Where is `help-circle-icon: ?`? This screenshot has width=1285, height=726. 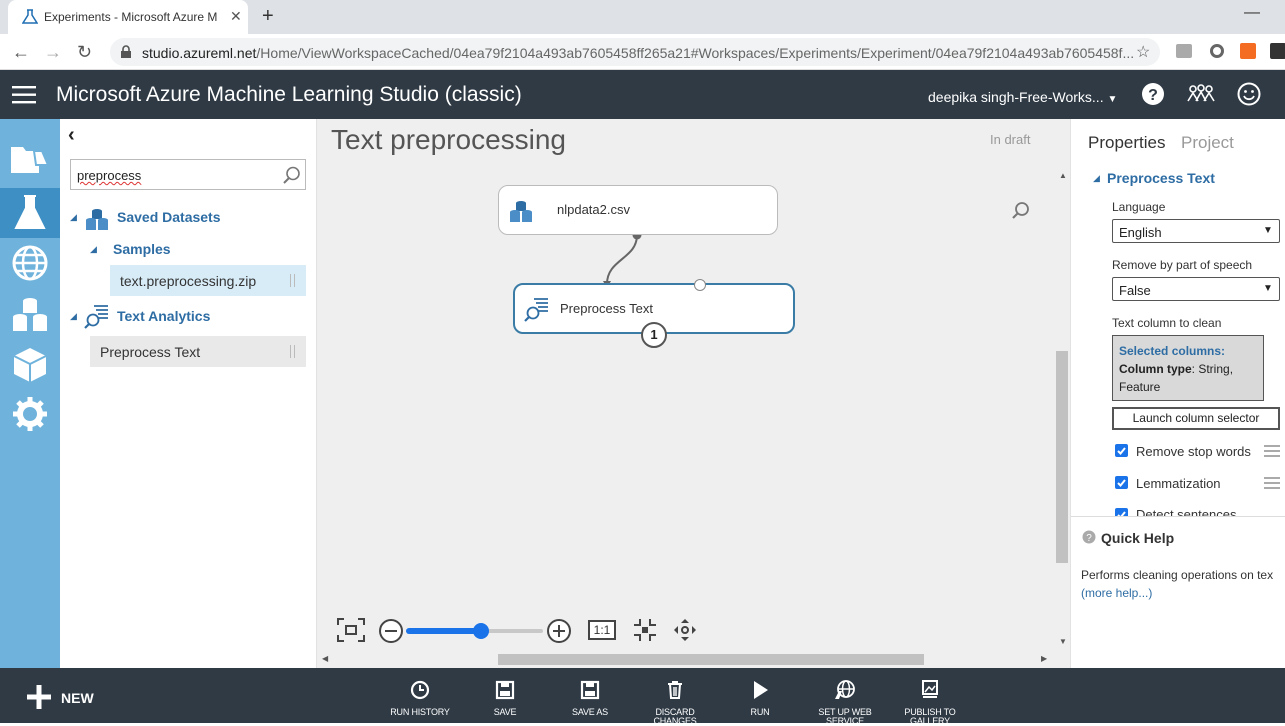 help-circle-icon: ? is located at coordinates (1089, 537).